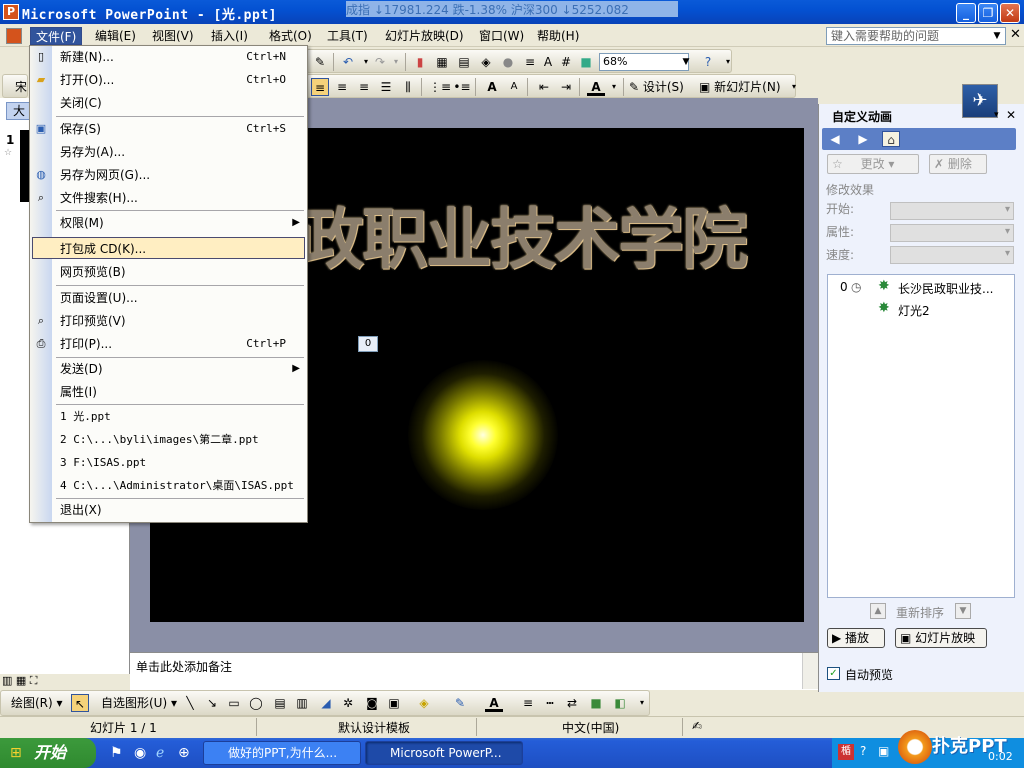 The width and height of the screenshot is (1024, 768). Describe the element at coordinates (966, 13) in the screenshot. I see `minimize-button: _` at that location.